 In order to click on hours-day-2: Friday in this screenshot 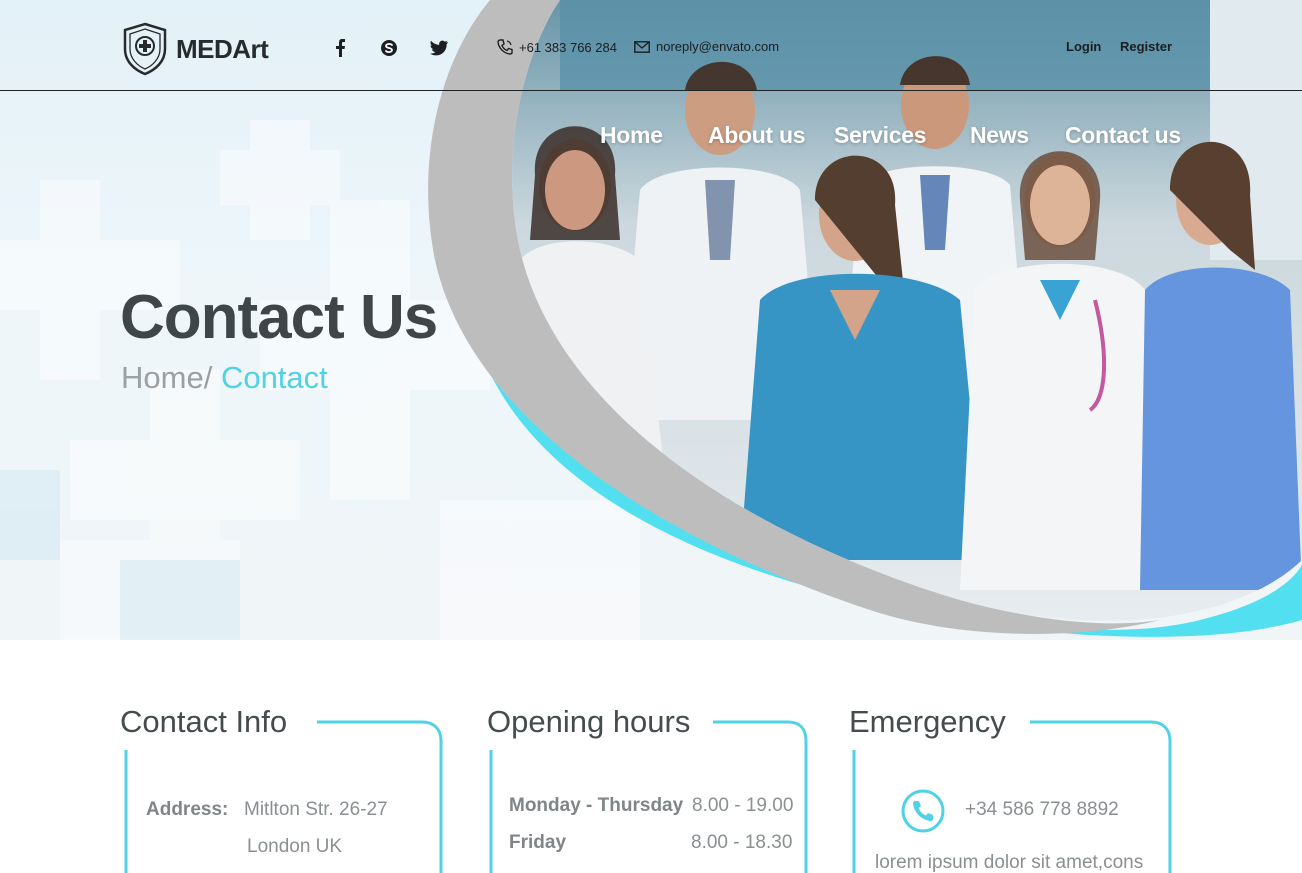, I will do `click(538, 842)`.